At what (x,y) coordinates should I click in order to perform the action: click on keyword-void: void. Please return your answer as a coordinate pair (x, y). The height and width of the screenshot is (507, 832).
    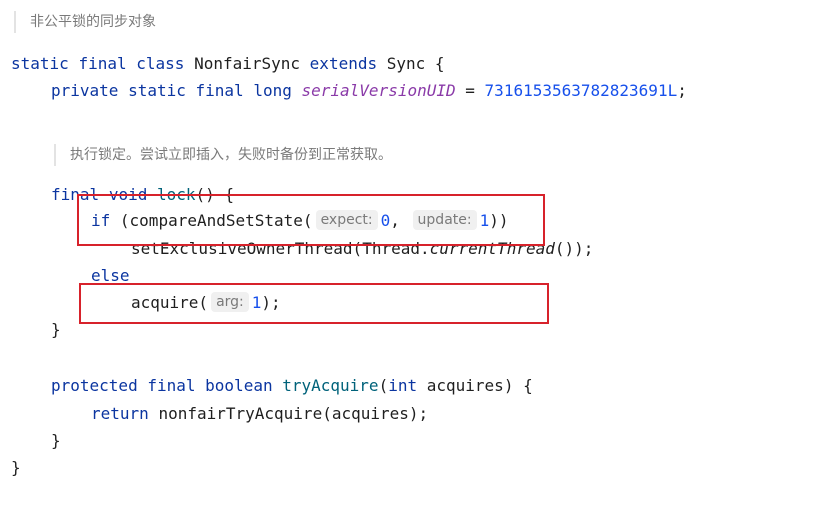
    Looking at the image, I should click on (128, 194).